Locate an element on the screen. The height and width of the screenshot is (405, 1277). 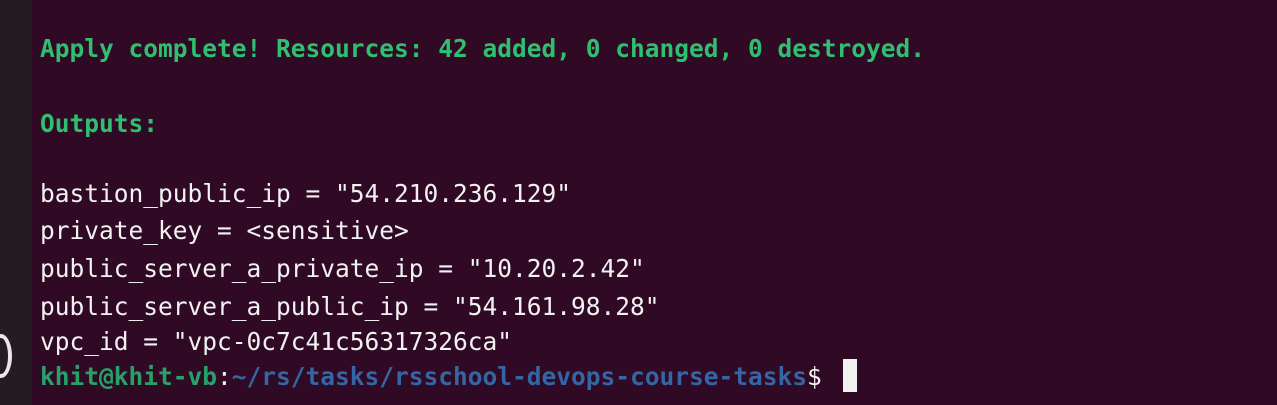
dock-sidebar is located at coordinates (16, 202).